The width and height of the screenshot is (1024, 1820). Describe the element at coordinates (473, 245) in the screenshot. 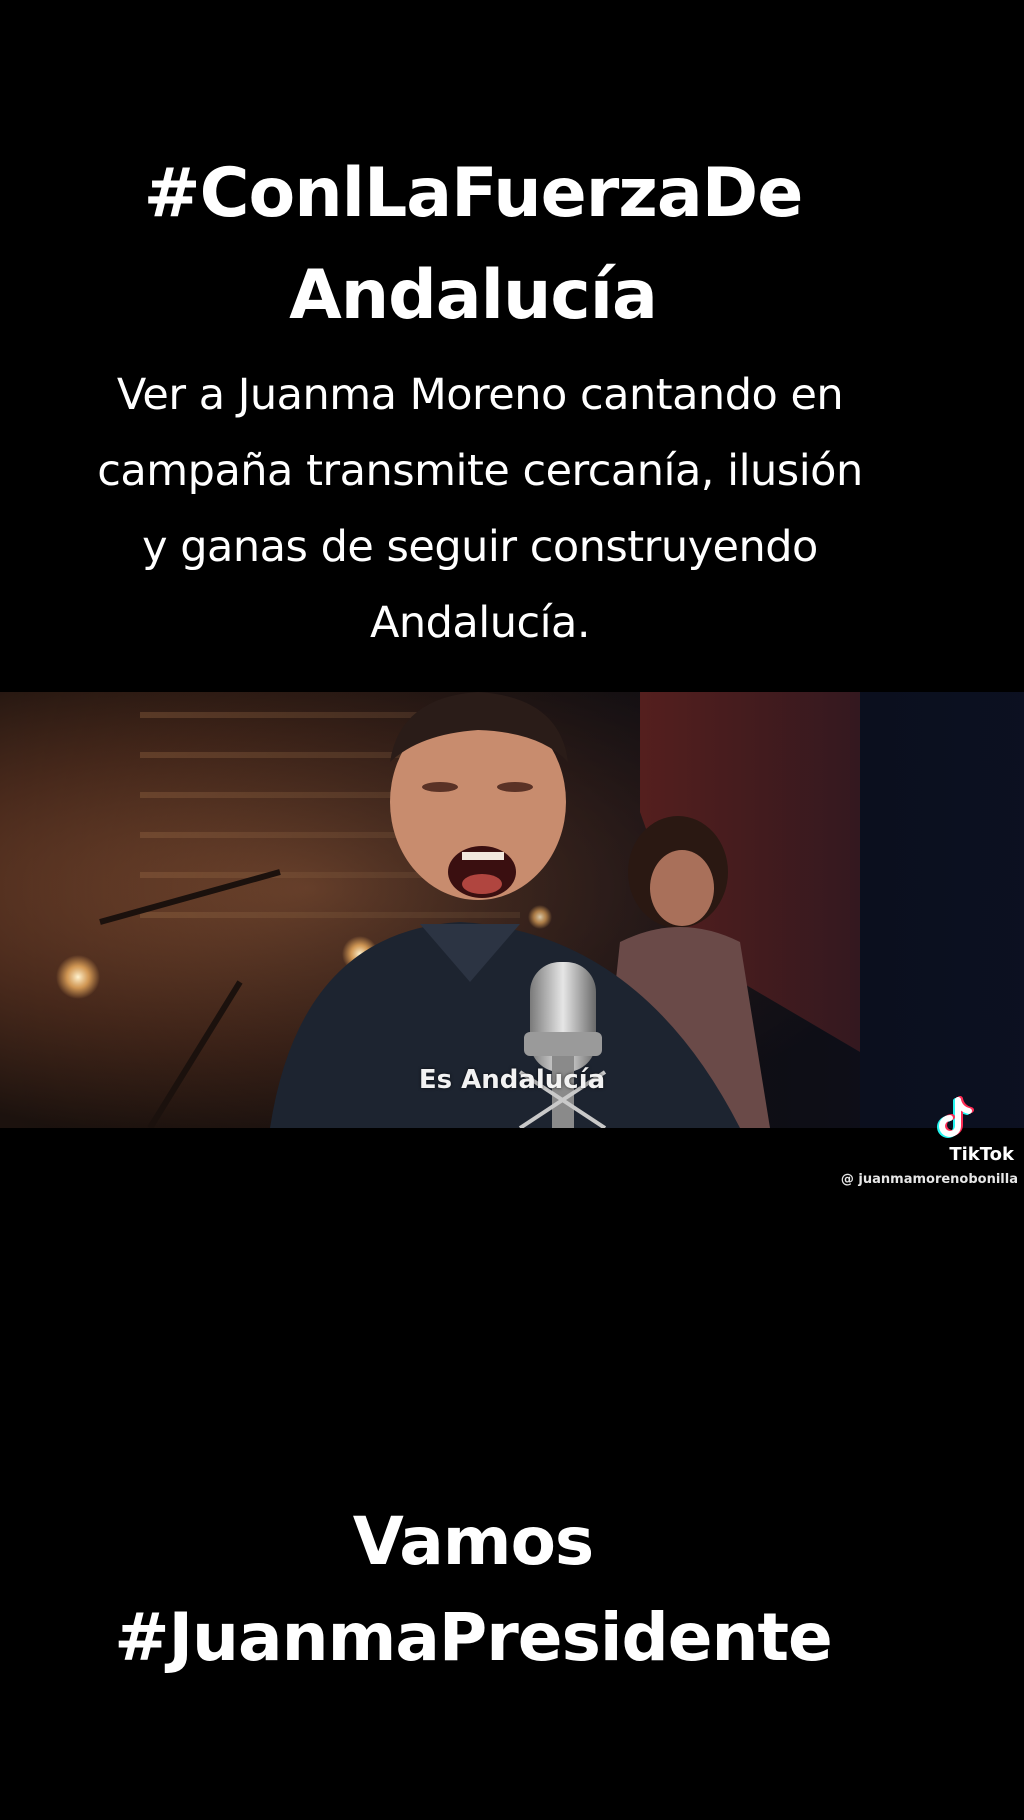

I see `hashtag-headline: #ConlLaFuerzaDe Andalucía` at that location.